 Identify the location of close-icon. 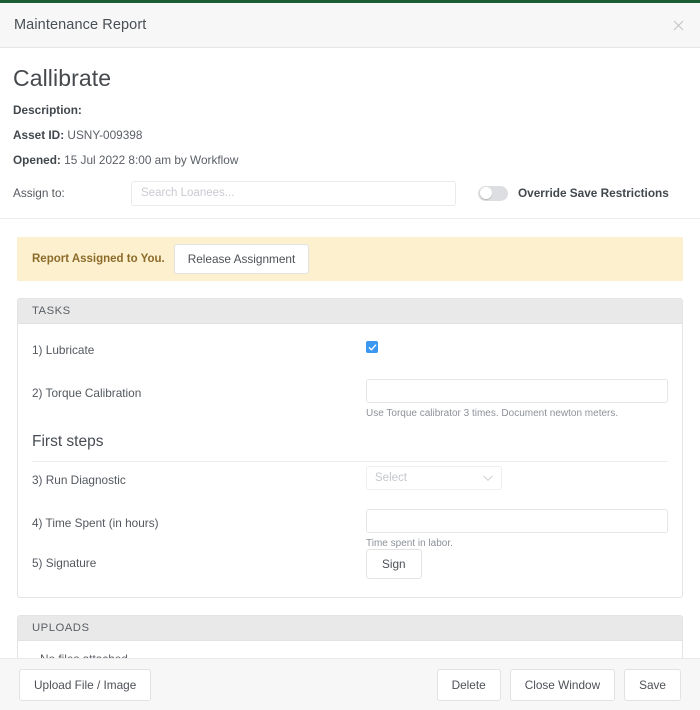
(678, 25).